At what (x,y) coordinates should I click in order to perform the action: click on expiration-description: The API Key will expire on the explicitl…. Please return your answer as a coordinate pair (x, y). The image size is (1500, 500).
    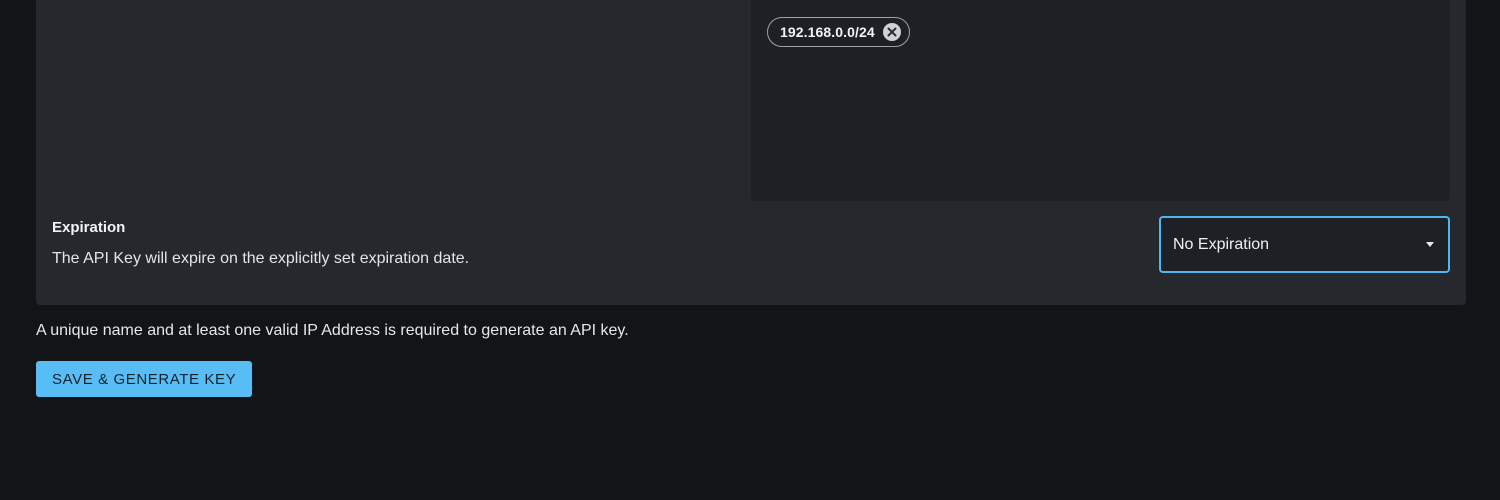
    Looking at the image, I should click on (261, 258).